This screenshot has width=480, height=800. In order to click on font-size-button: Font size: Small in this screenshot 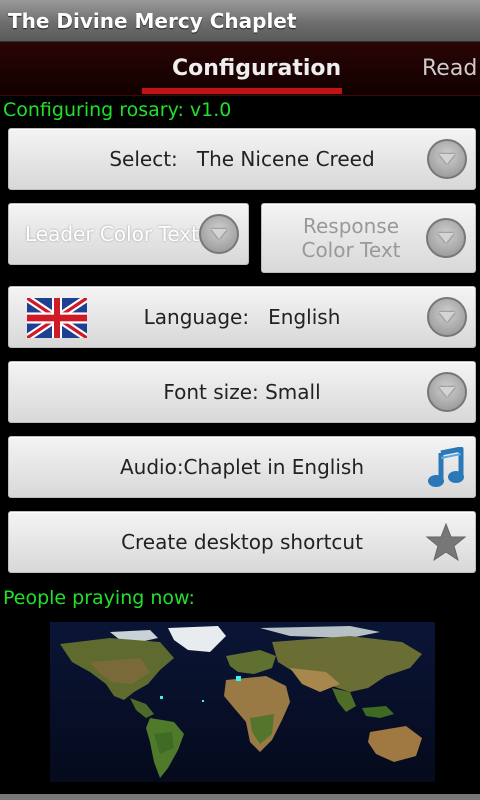, I will do `click(242, 392)`.